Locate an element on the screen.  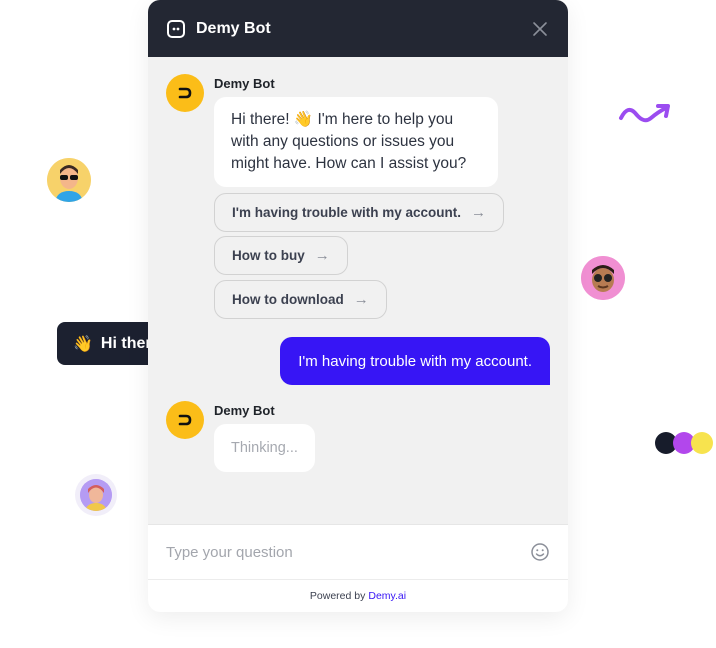
user-avatar-glasses is located at coordinates (603, 278).